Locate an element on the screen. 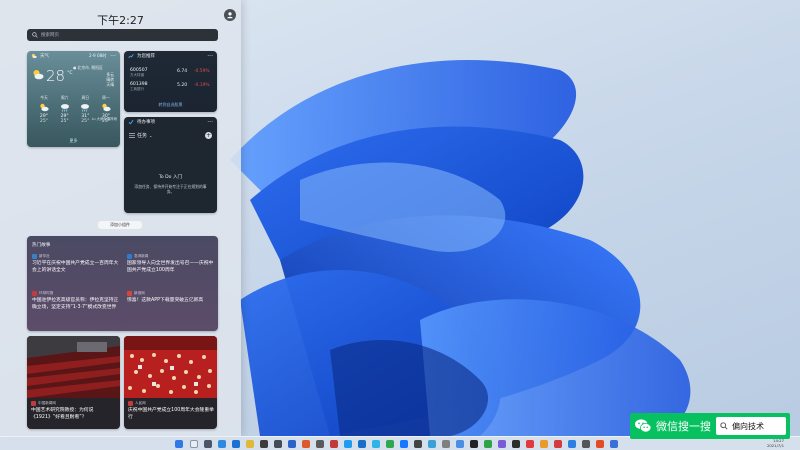 The width and height of the screenshot is (800, 450). weather-date: 2·9 08时 is located at coordinates (98, 55).